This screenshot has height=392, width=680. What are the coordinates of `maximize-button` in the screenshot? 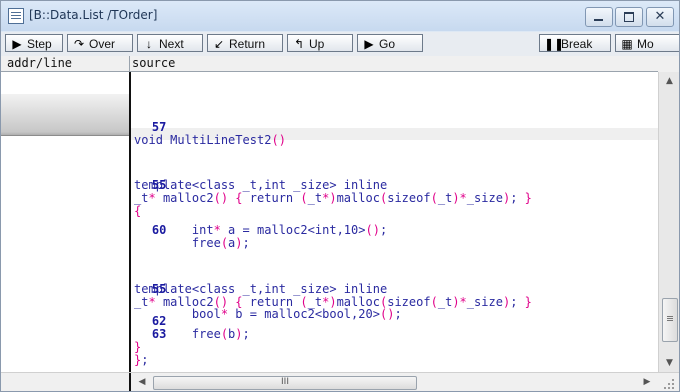 It's located at (629, 17).